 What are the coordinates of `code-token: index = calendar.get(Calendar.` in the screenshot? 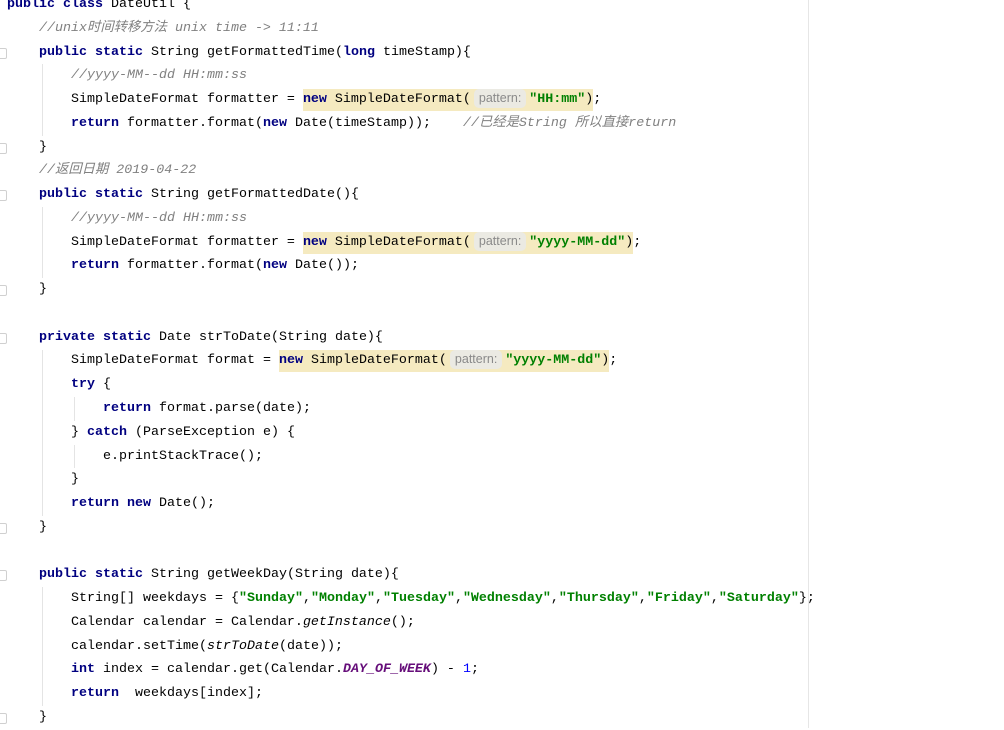 It's located at (223, 670).